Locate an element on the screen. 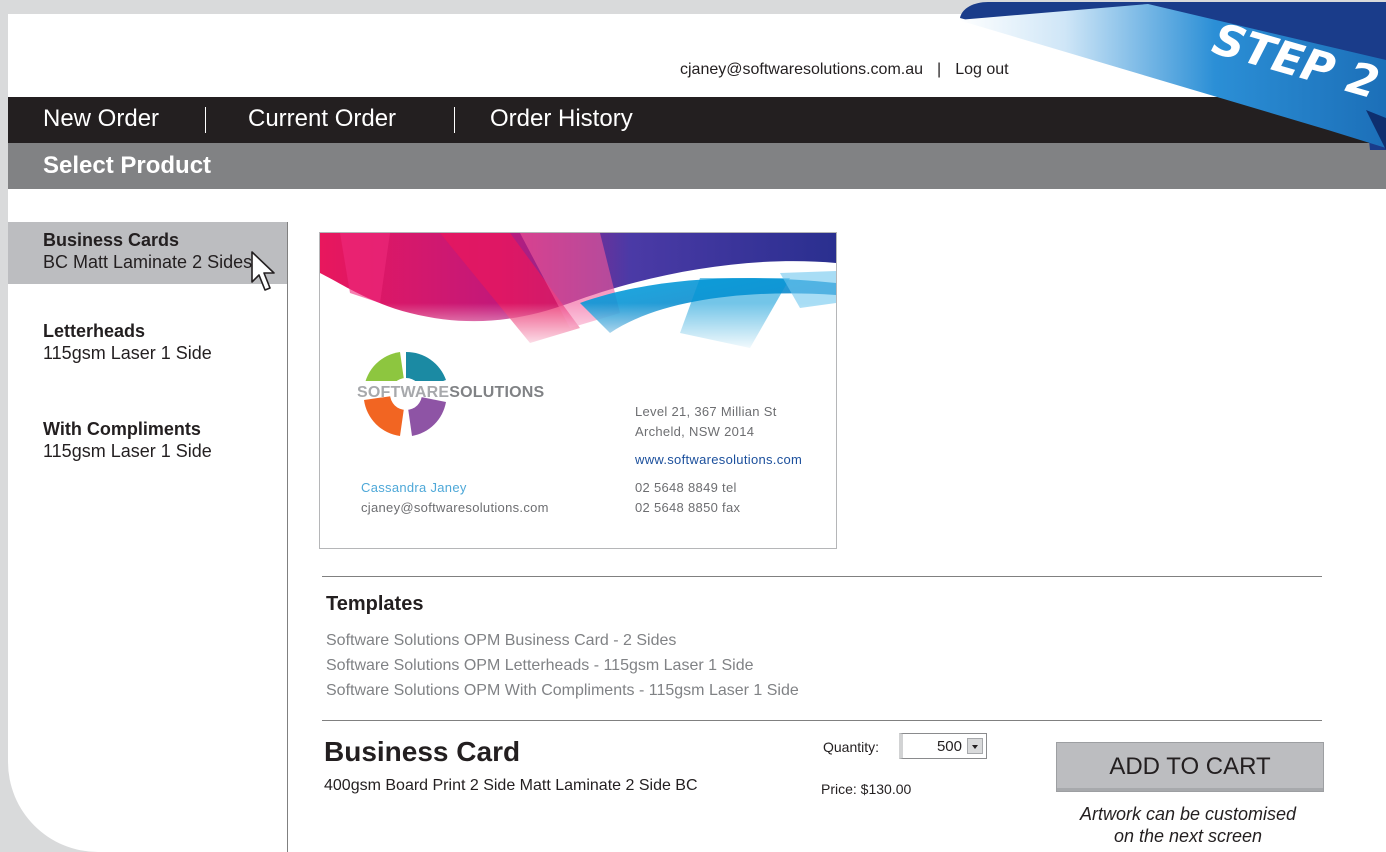 The height and width of the screenshot is (852, 1386). section-title: Select Product is located at coordinates (127, 165).